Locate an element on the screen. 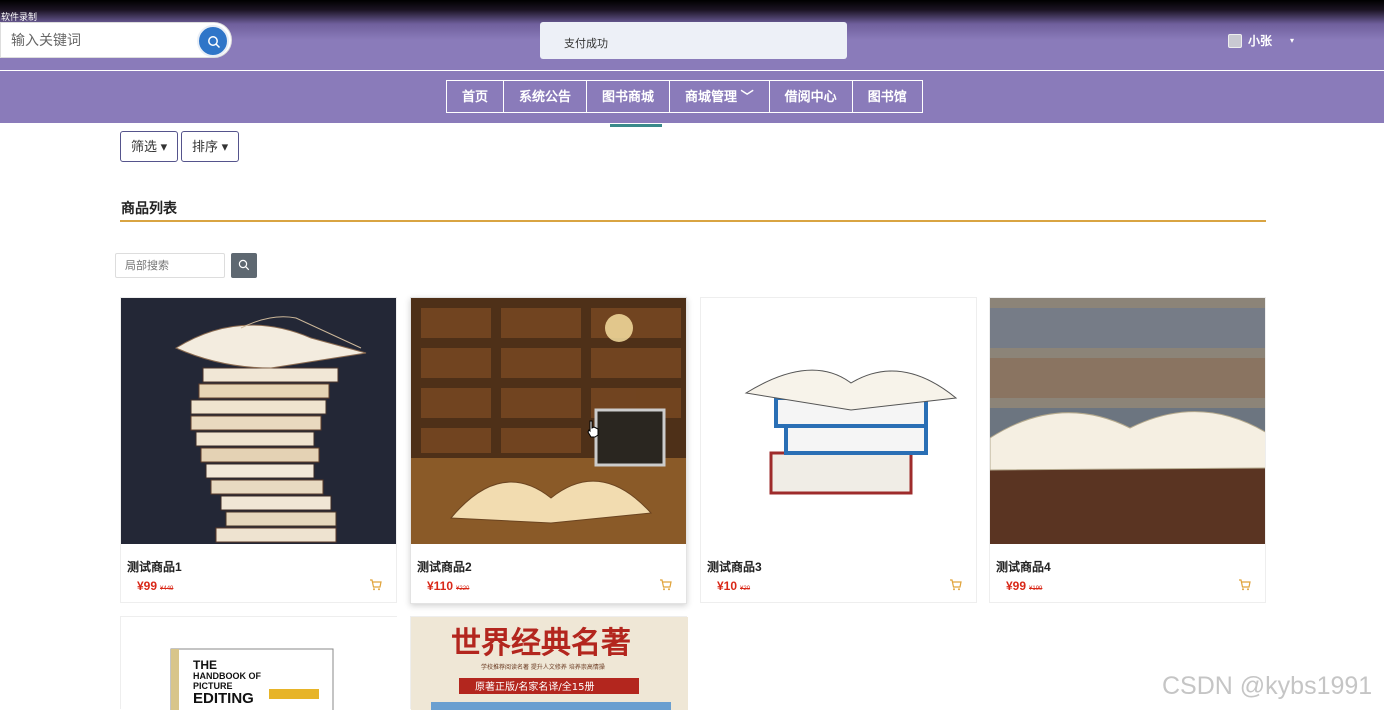 The image size is (1384, 715). nav-menu: 首页 系统公告 图书商城 商城管理 ﹀ 借阅中心 图书馆 is located at coordinates (684, 96).